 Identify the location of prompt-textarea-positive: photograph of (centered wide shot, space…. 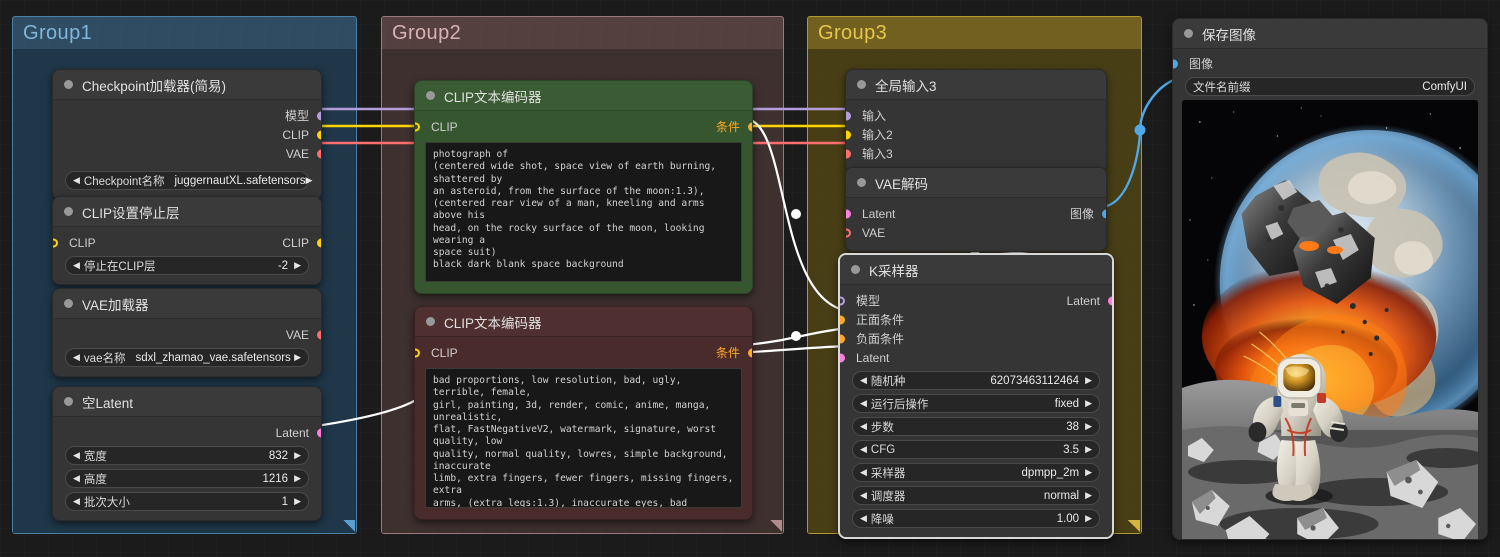
(583, 212).